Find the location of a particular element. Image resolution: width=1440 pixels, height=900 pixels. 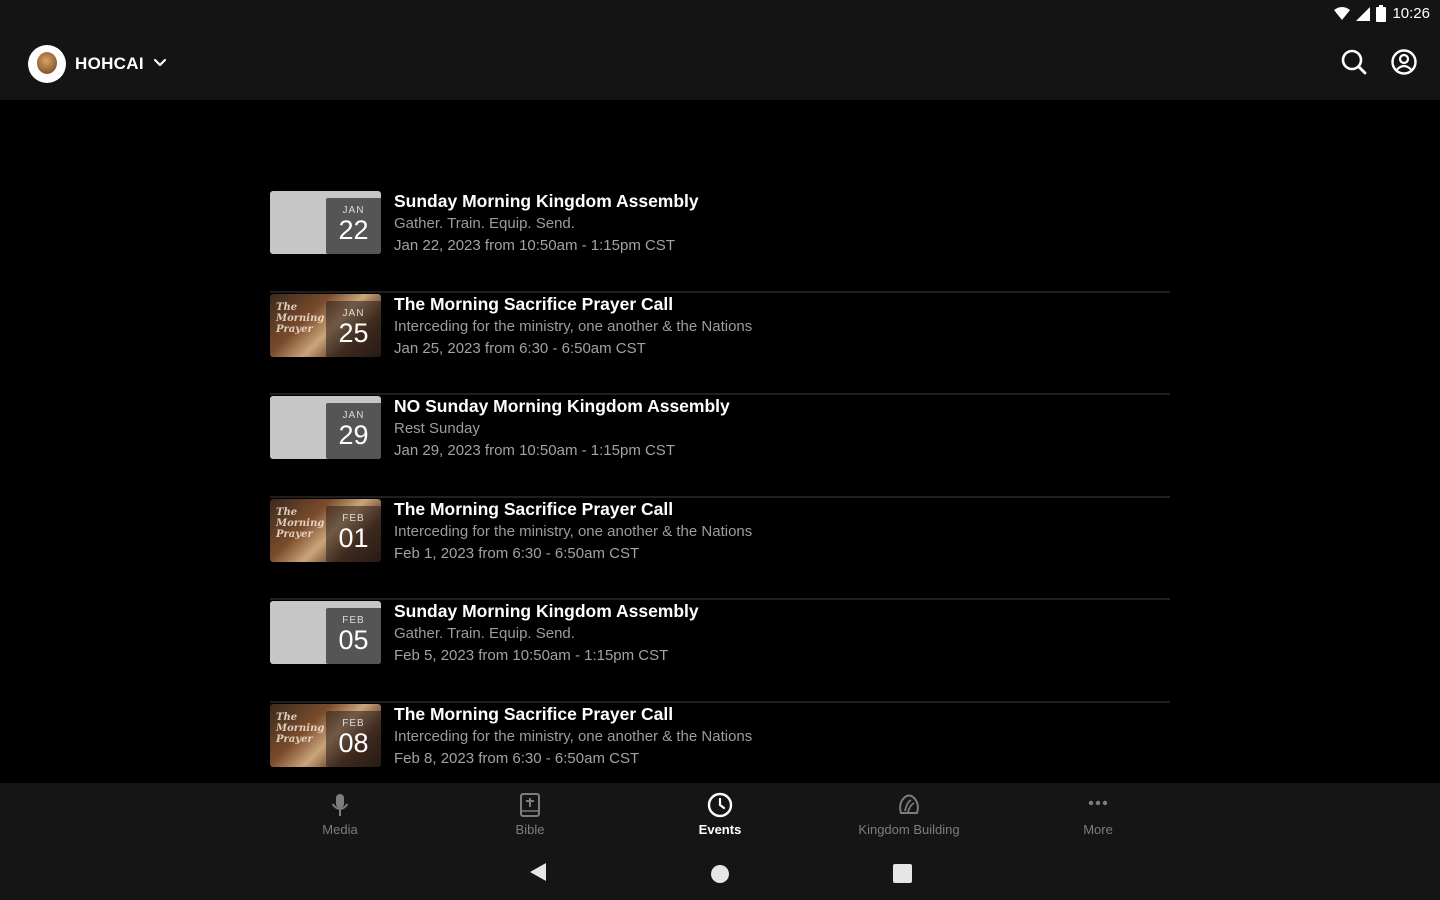

nav-item-kingdom-building: Kingdom Building is located at coordinates (909, 814).